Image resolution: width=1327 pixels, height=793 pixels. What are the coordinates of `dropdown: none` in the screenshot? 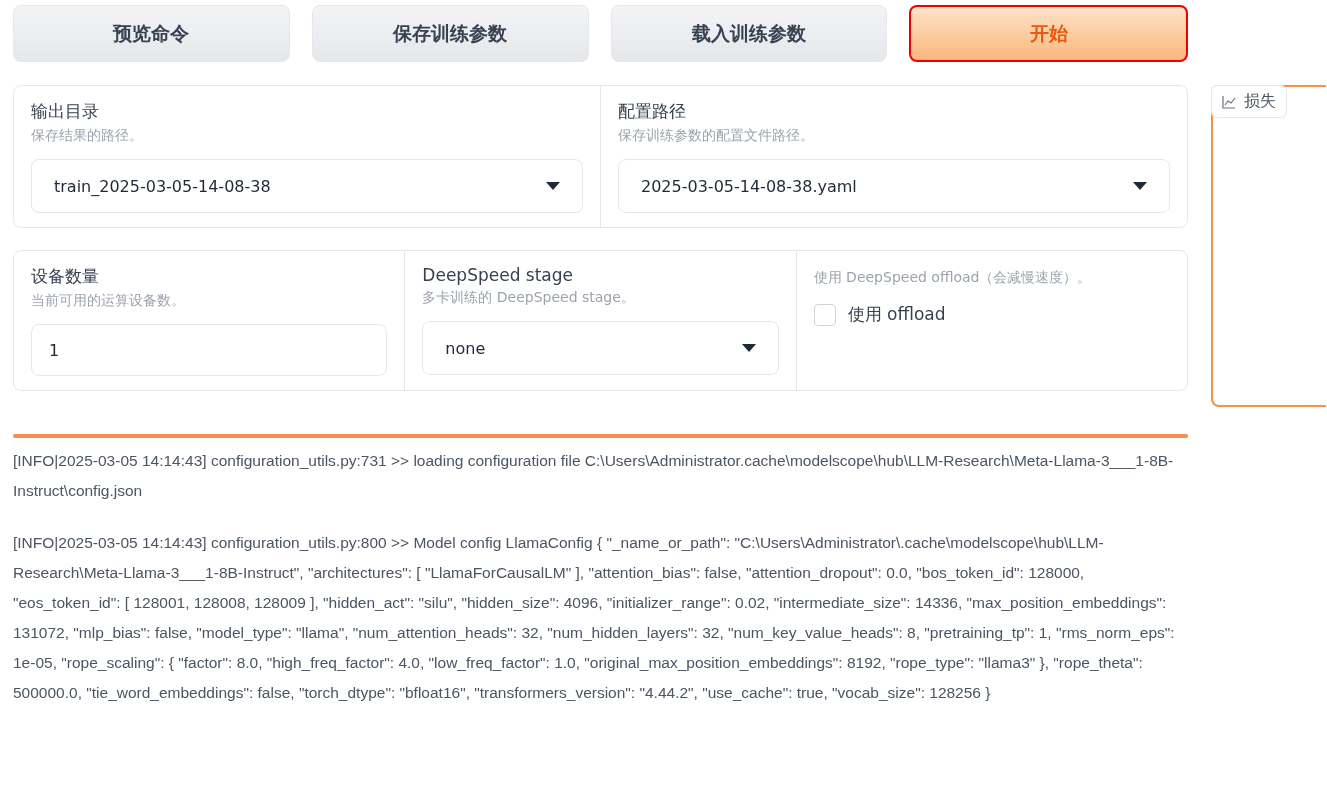 It's located at (600, 348).